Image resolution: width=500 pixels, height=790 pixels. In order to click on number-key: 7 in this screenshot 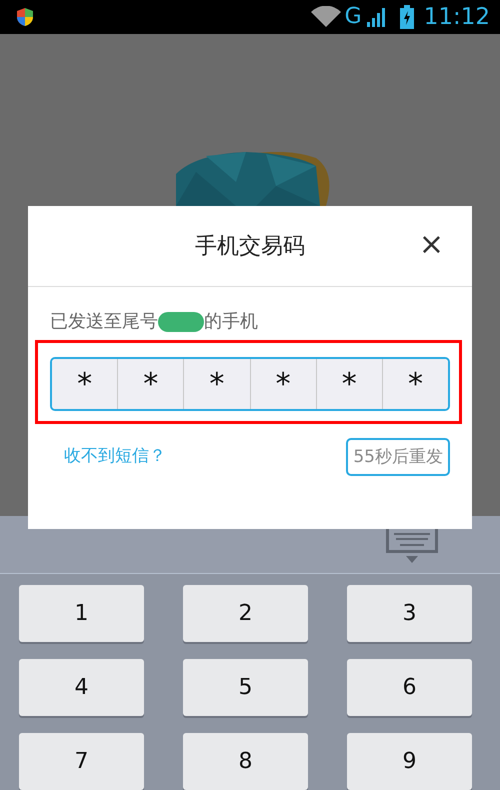, I will do `click(81, 761)`.